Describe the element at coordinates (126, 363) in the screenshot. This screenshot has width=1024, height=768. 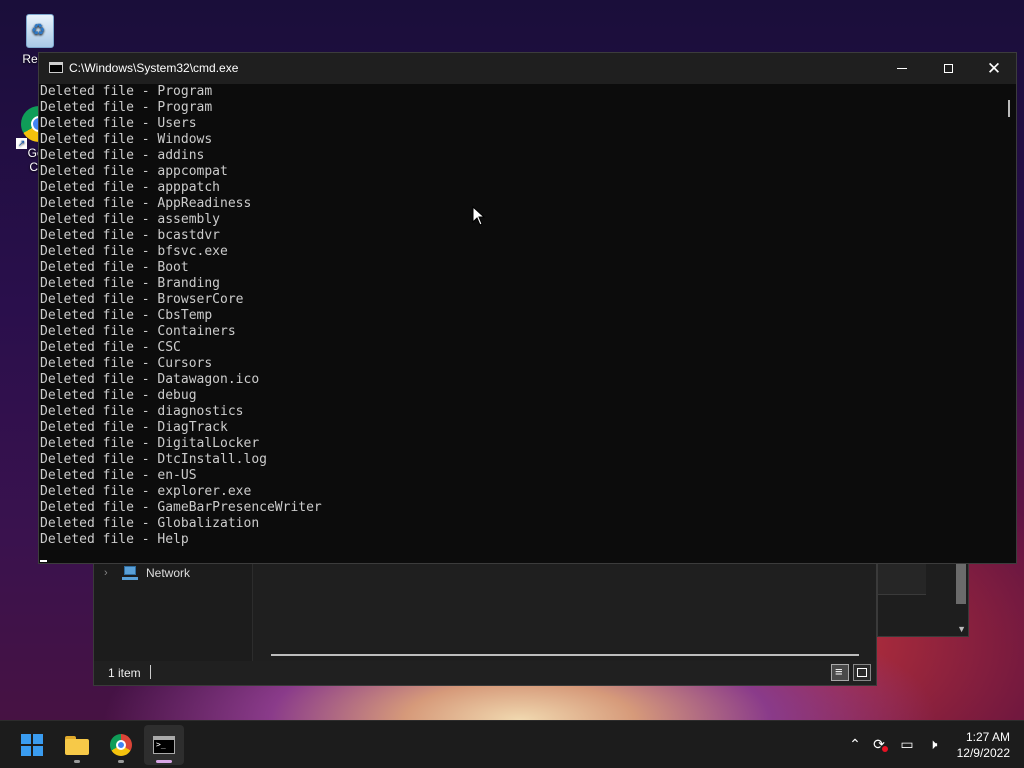
I see `console-line: Deleted file - Cursors` at that location.